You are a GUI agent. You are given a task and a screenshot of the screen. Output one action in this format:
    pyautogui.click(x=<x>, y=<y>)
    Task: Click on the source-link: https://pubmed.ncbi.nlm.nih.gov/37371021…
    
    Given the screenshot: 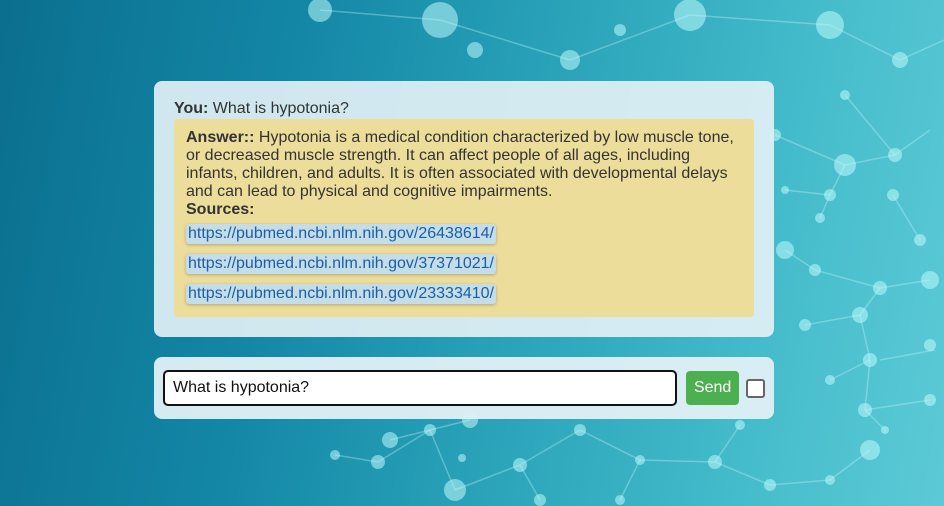 What is the action you would take?
    pyautogui.click(x=341, y=264)
    